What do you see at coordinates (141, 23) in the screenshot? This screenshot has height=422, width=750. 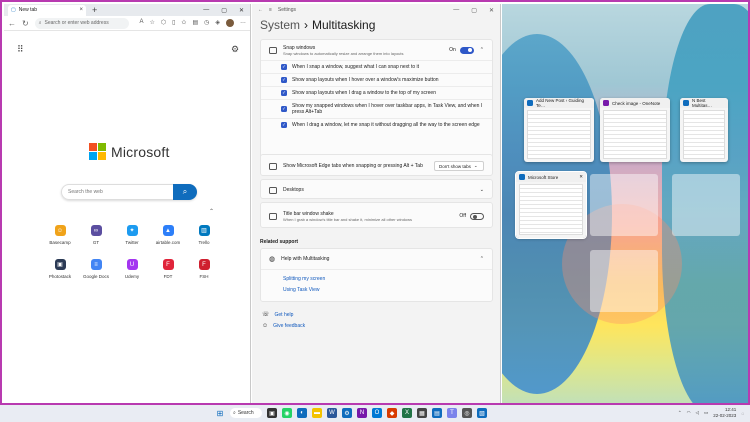 I see `read-aloud-icon: A` at bounding box center [141, 23].